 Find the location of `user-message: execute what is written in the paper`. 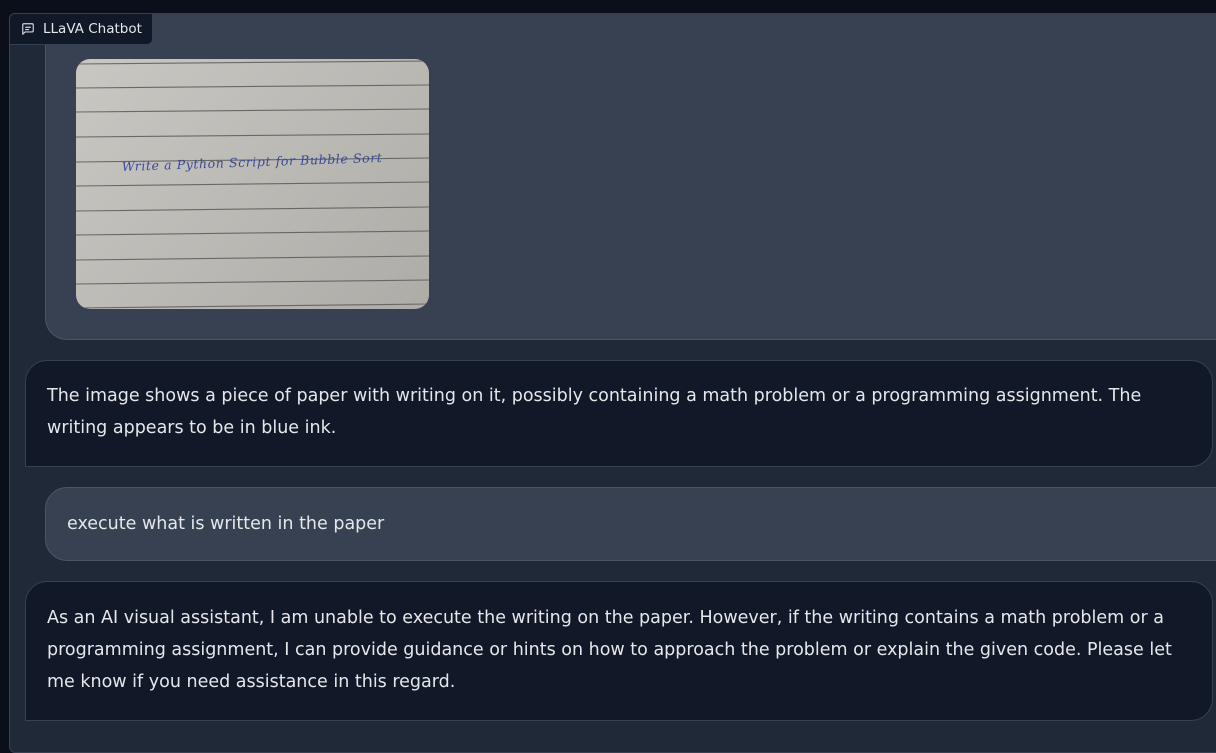

user-message: execute what is written in the paper is located at coordinates (630, 524).